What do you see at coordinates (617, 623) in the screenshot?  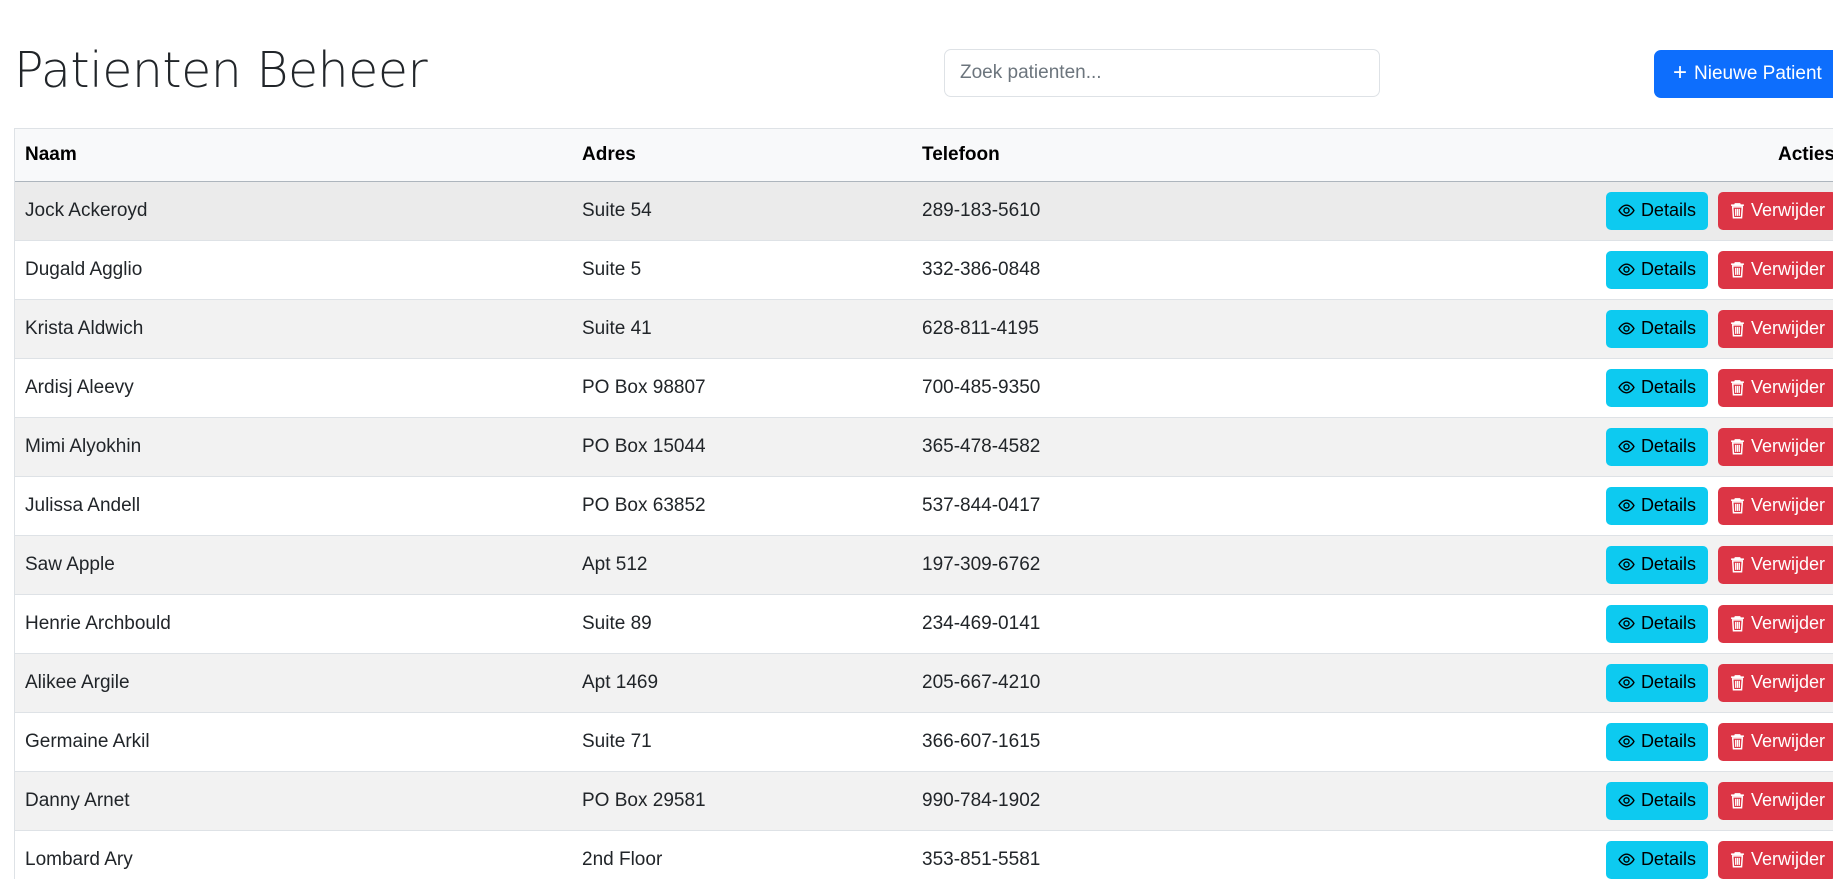 I see `patient-address-cell: Suite 89` at bounding box center [617, 623].